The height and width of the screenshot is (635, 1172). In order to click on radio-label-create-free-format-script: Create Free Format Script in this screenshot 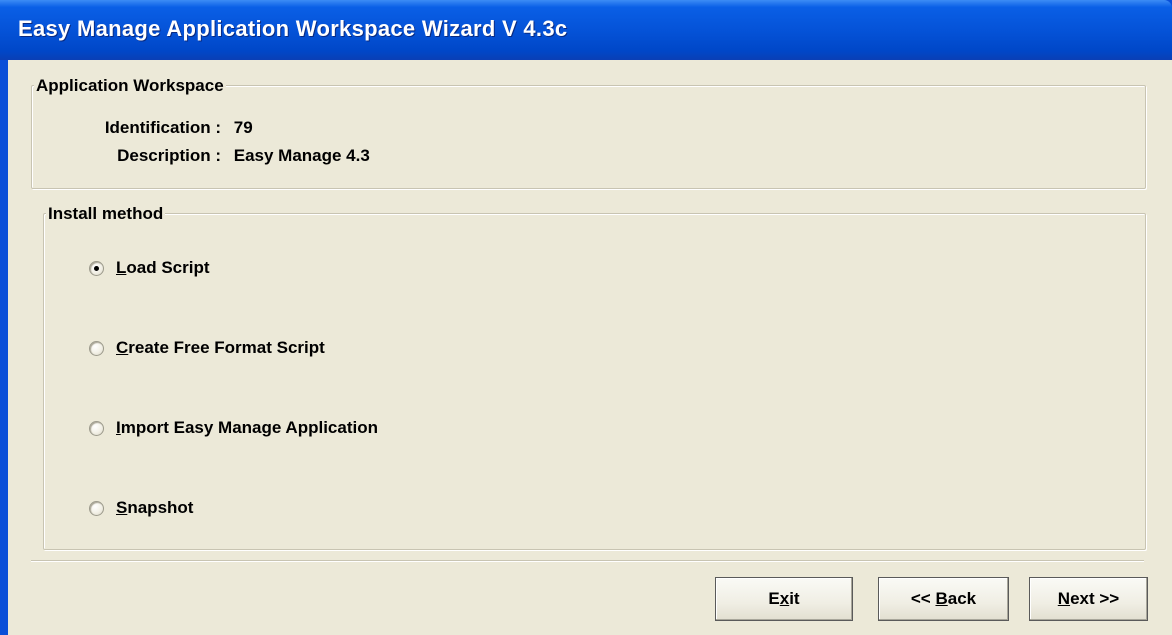, I will do `click(220, 347)`.